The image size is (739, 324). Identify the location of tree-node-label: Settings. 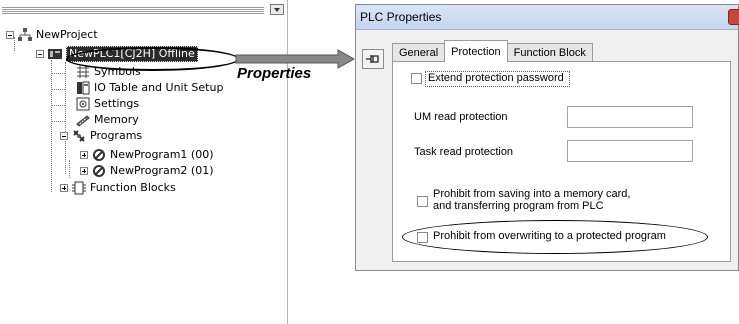
(117, 103).